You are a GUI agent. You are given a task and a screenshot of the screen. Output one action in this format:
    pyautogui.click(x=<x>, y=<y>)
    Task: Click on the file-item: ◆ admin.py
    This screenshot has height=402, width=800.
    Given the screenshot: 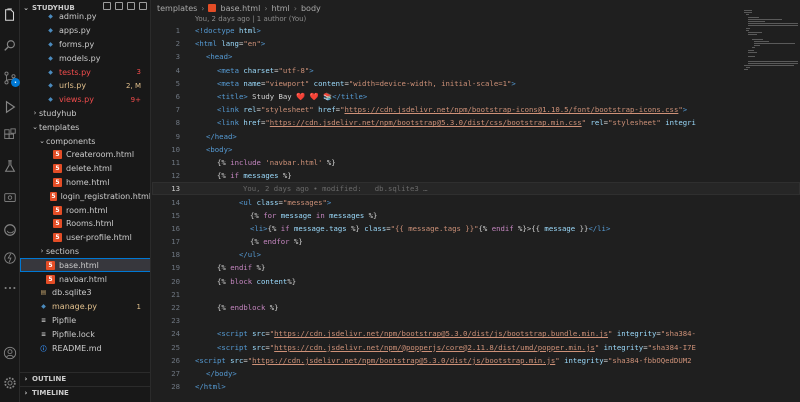 What is the action you would take?
    pyautogui.click(x=85, y=17)
    